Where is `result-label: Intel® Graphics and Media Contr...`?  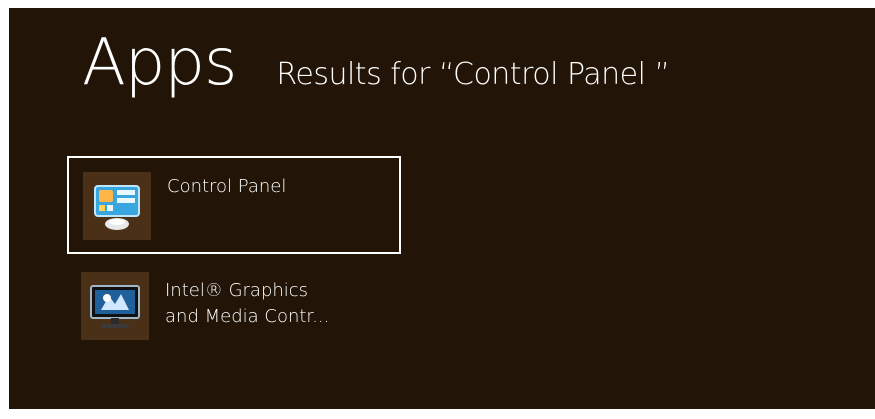
result-label: Intel® Graphics and Media Contr... is located at coordinates (247, 304).